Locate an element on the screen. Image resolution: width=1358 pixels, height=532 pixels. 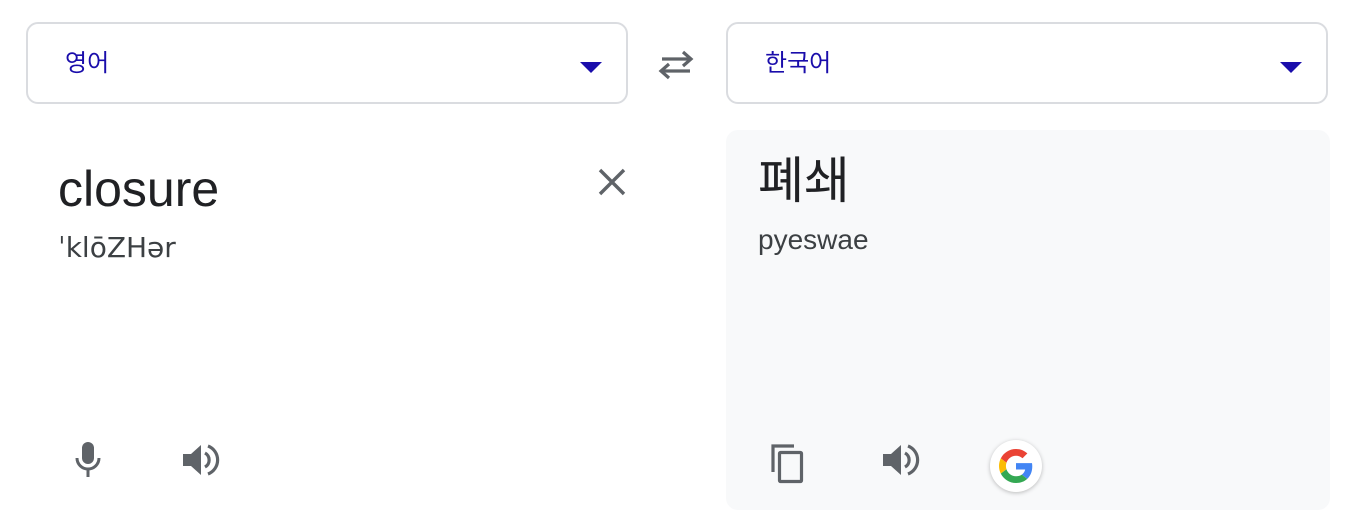
translation-text: 폐쇄 is located at coordinates (804, 181).